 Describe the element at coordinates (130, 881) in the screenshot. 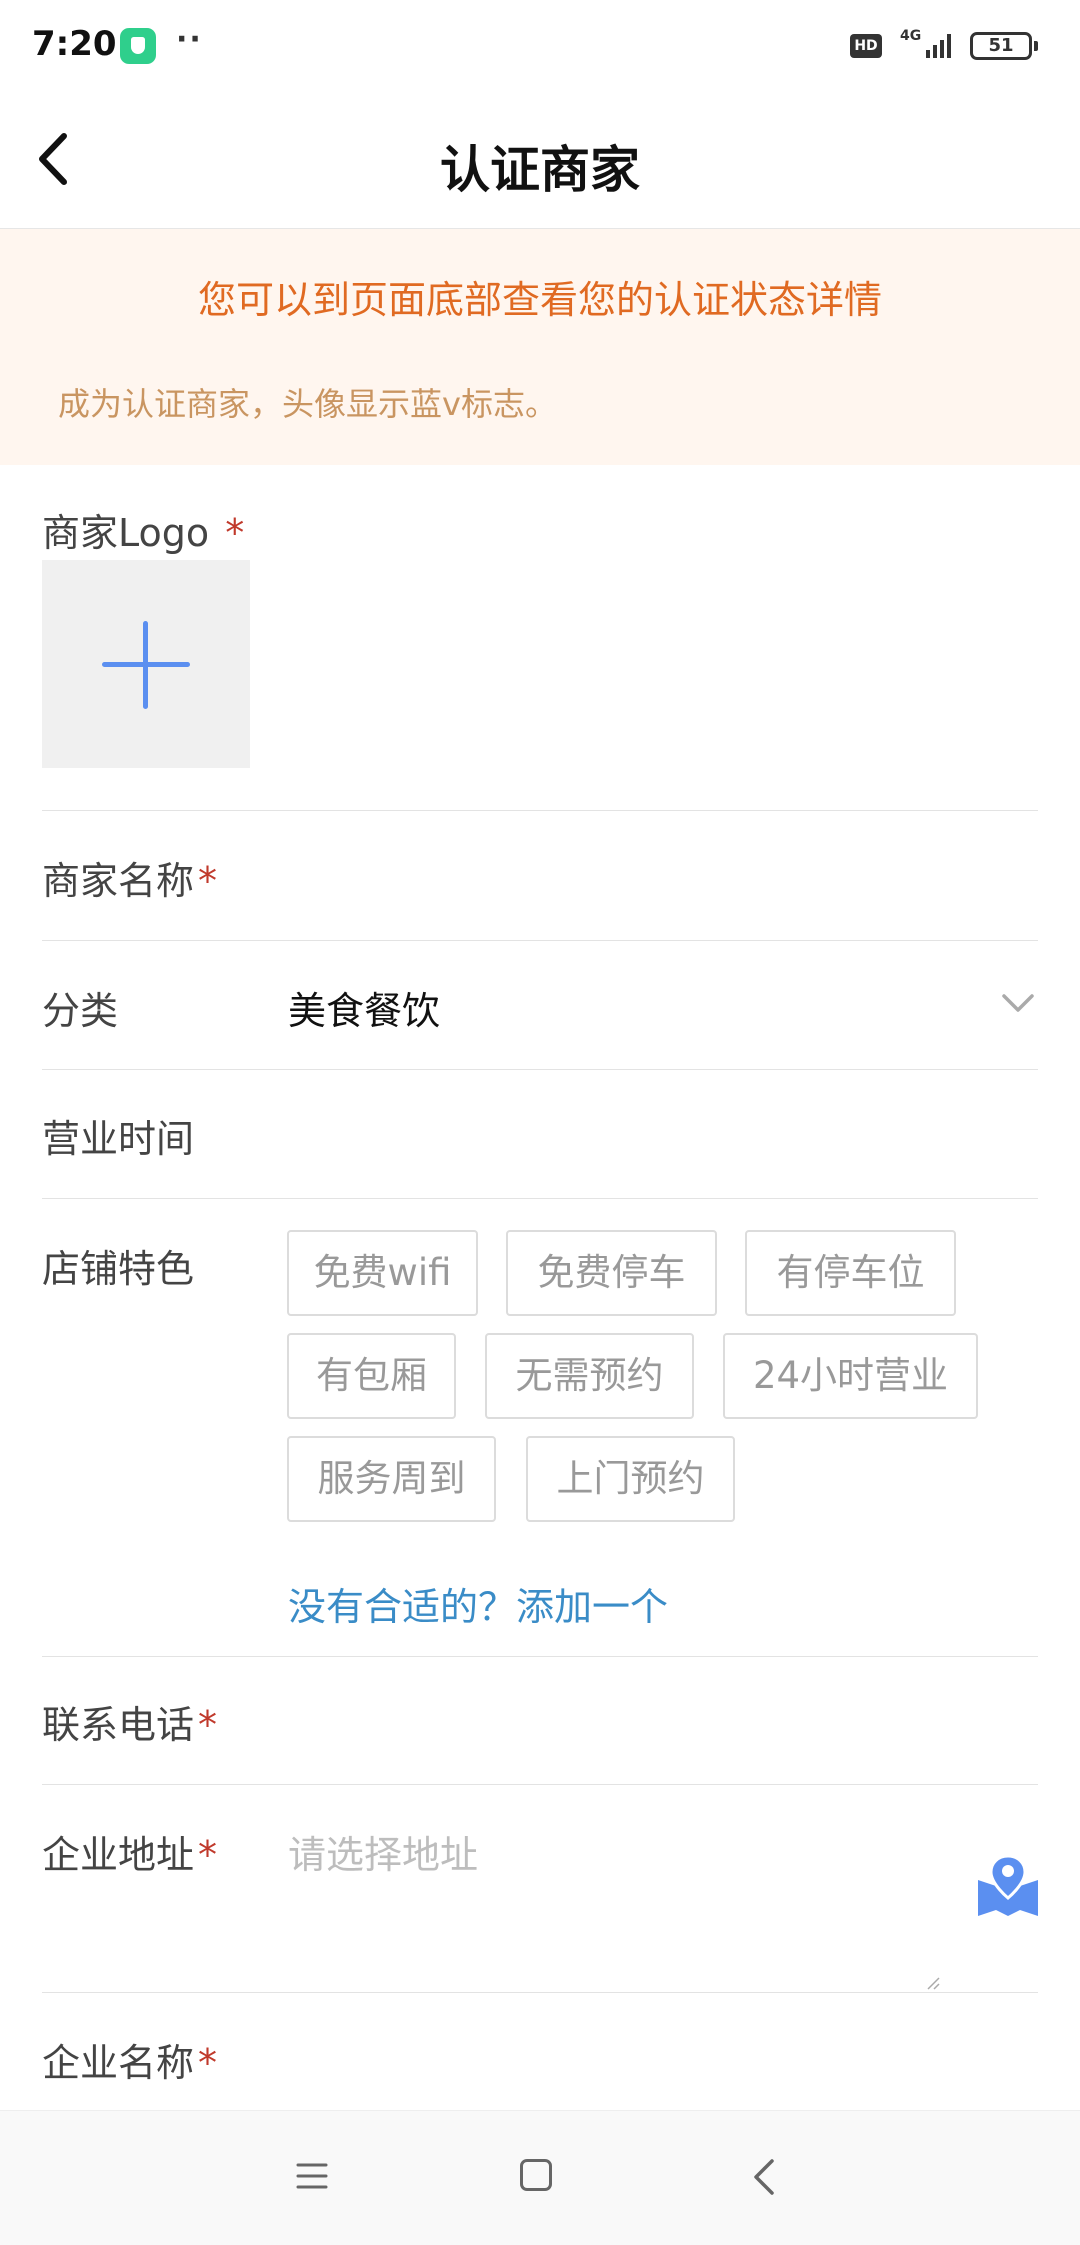

I see `name-label: 商家名称 *` at that location.